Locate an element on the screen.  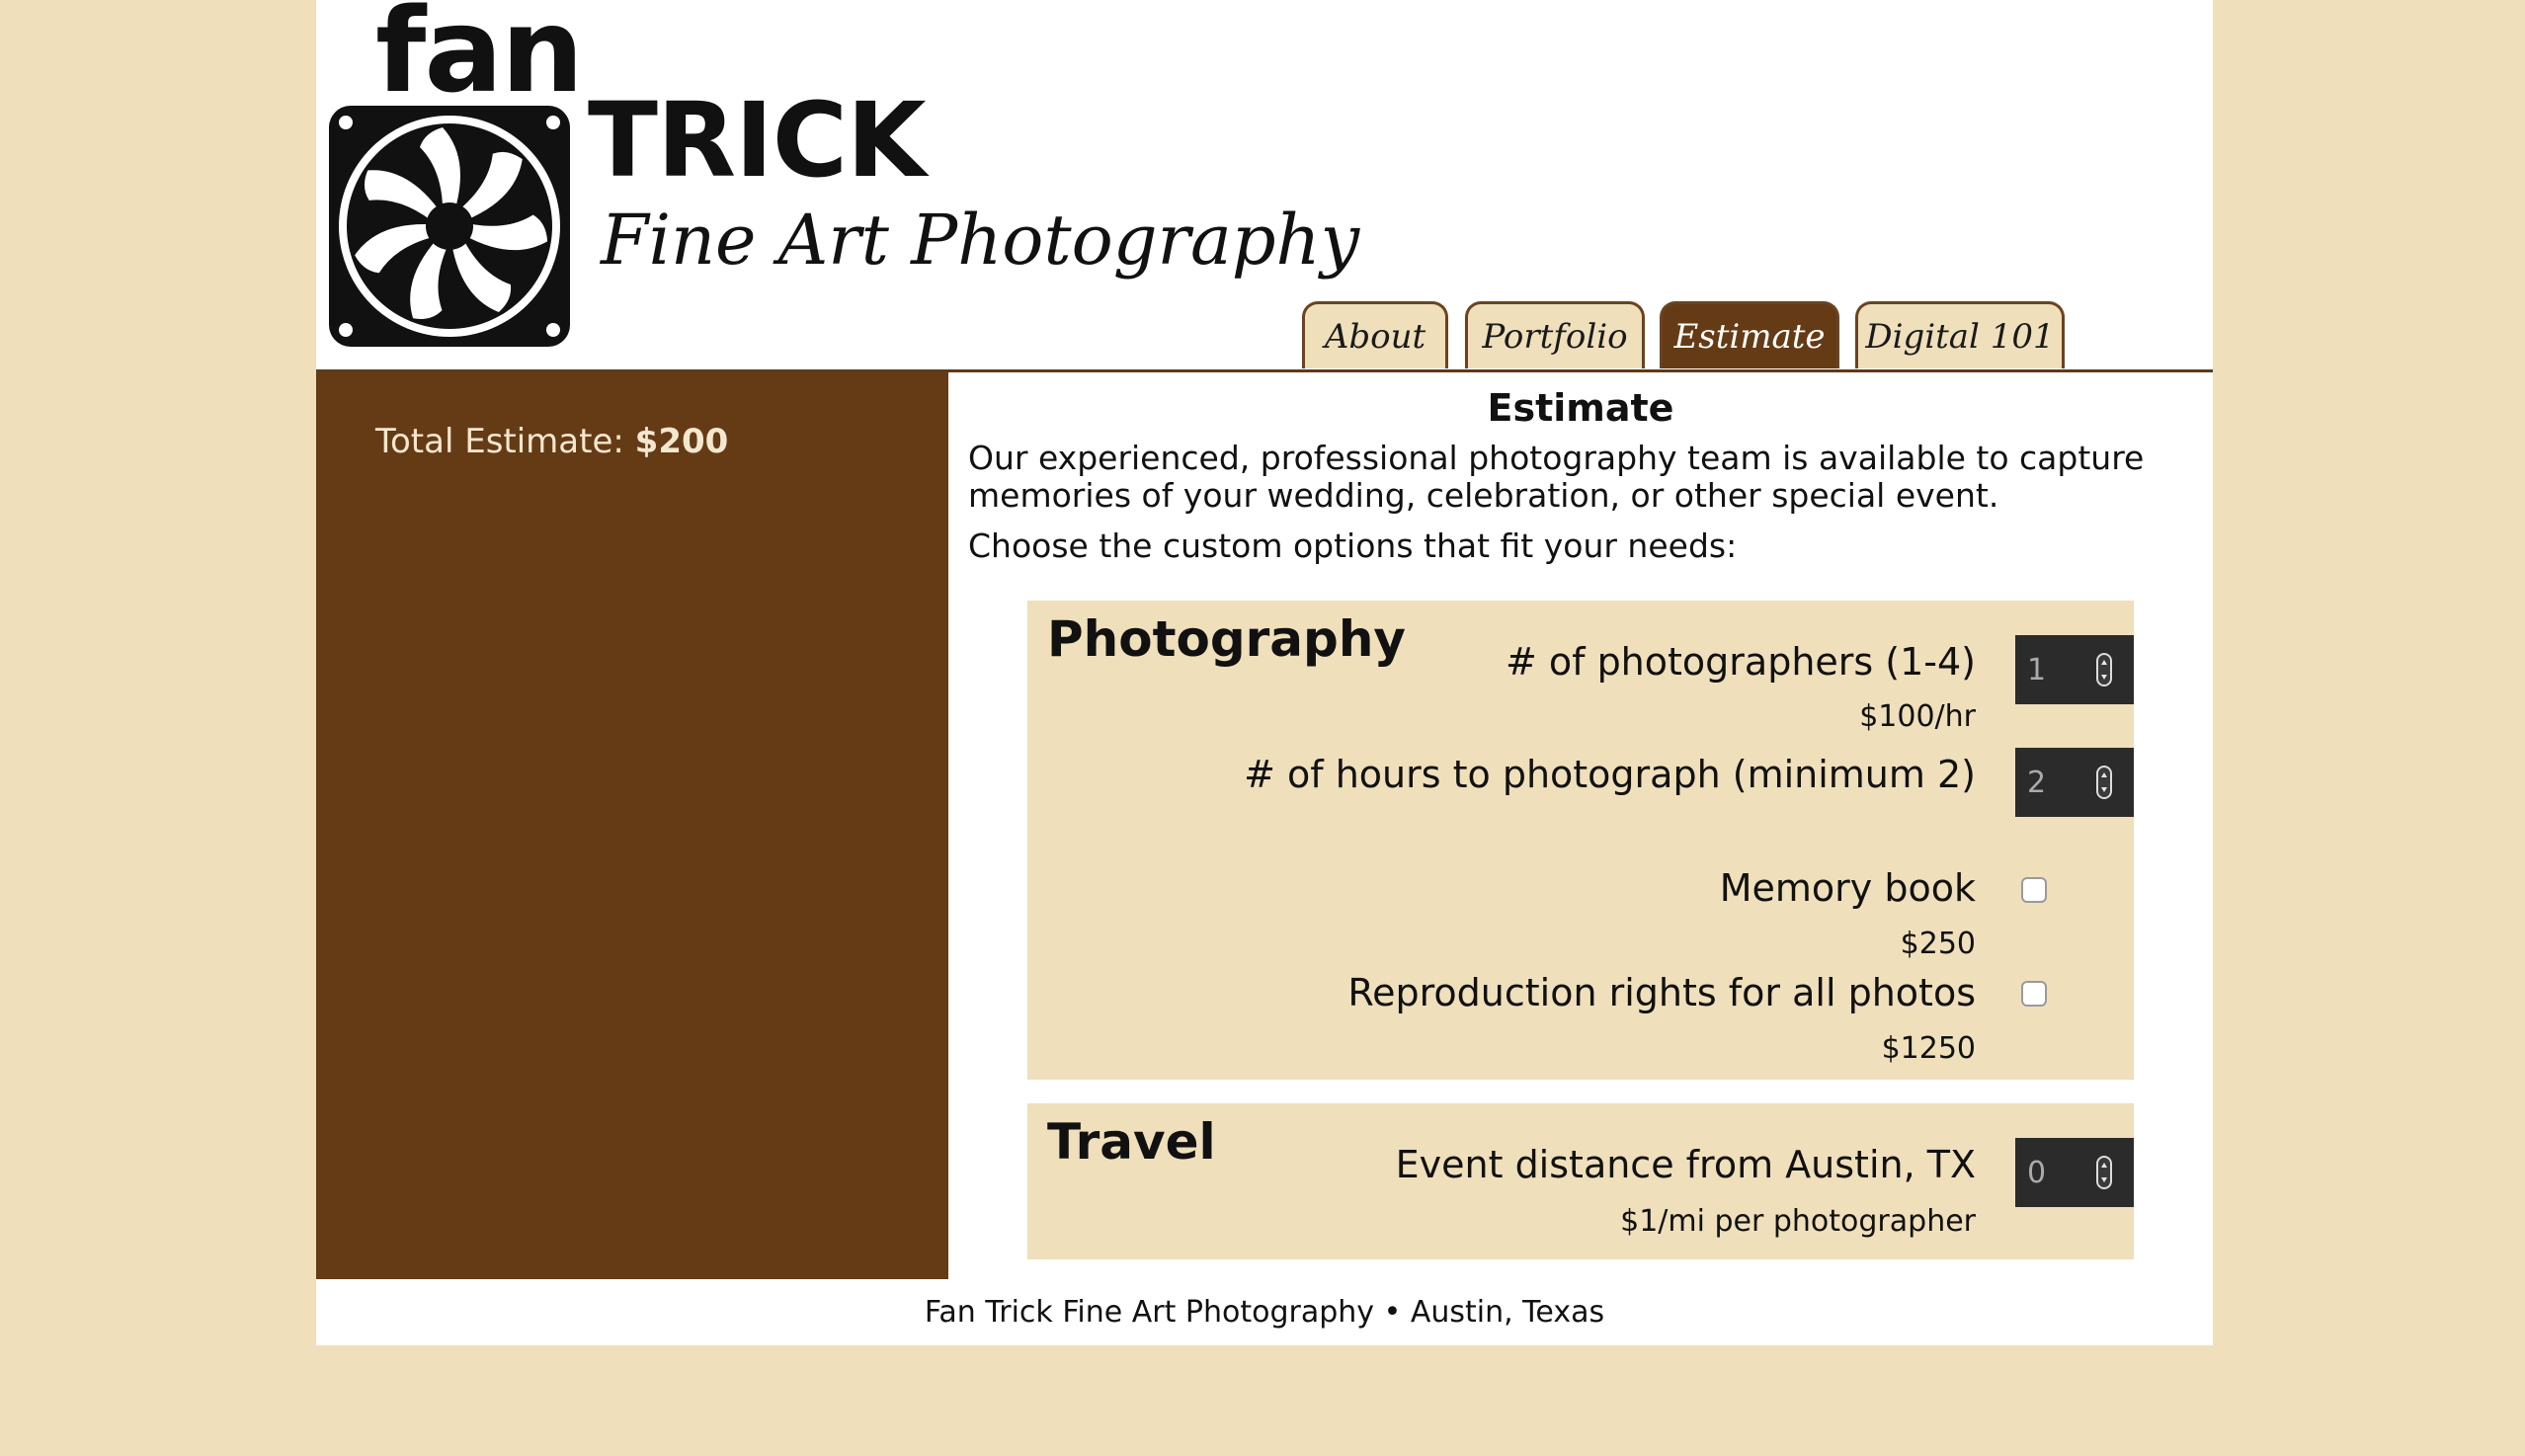
memory-book-label: Memory book is located at coordinates (1847, 888).